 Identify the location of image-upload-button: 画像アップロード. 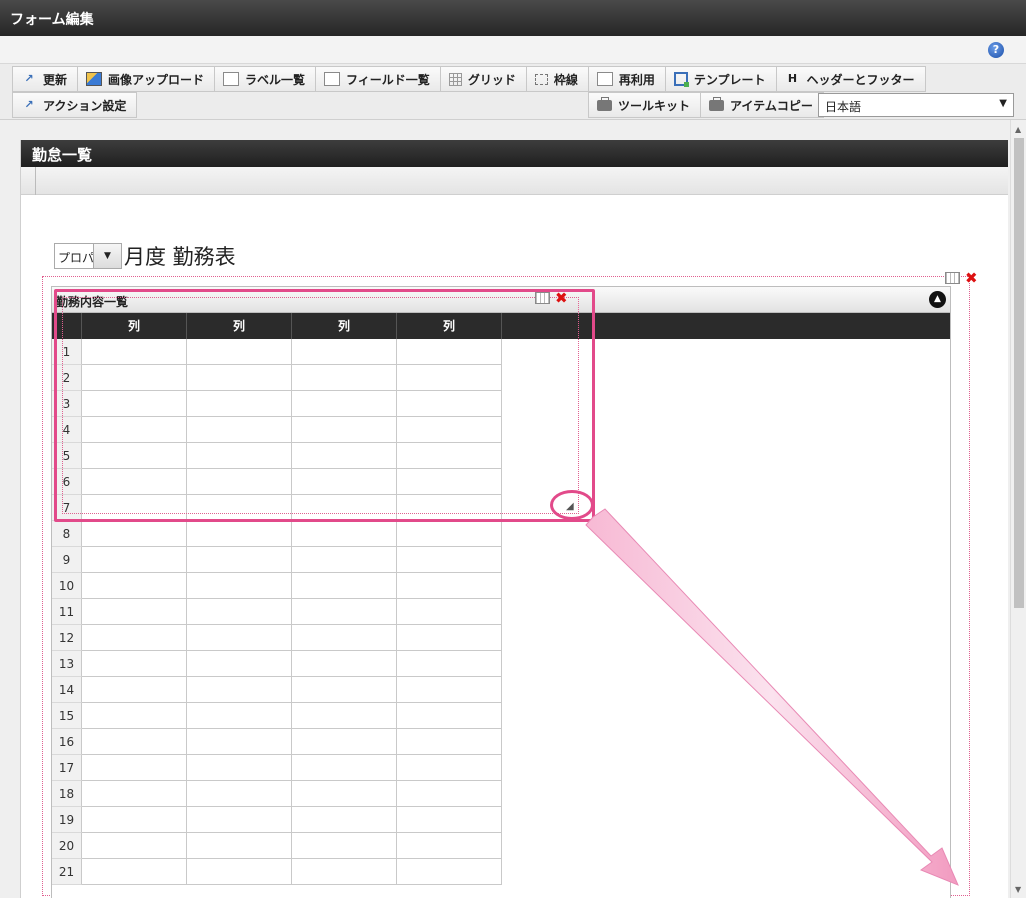
(147, 79).